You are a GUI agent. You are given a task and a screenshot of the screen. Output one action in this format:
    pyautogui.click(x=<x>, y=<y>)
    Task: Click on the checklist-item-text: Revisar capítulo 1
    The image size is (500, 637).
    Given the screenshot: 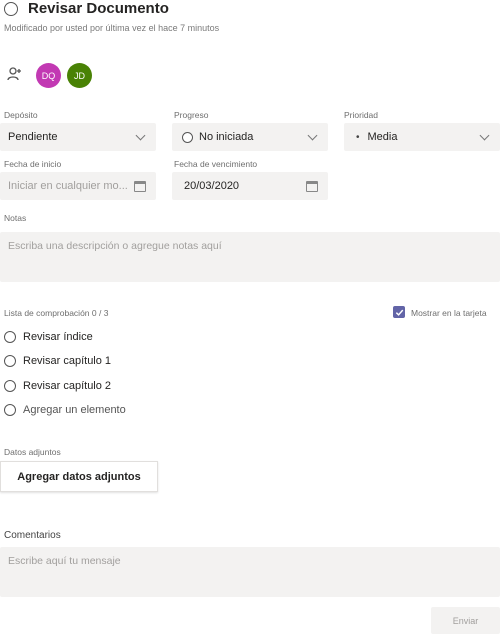 What is the action you would take?
    pyautogui.click(x=67, y=361)
    